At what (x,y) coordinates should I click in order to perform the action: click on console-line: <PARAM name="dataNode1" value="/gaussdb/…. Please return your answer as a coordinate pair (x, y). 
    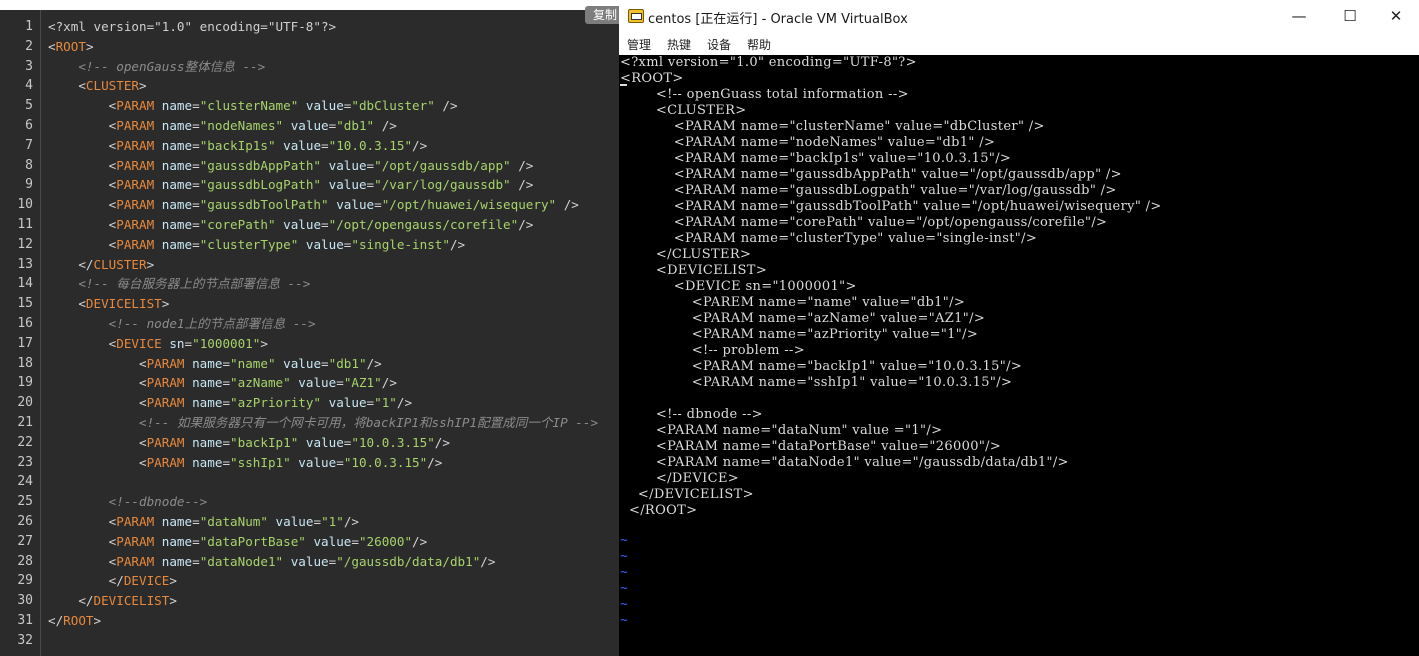
    Looking at the image, I should click on (844, 462).